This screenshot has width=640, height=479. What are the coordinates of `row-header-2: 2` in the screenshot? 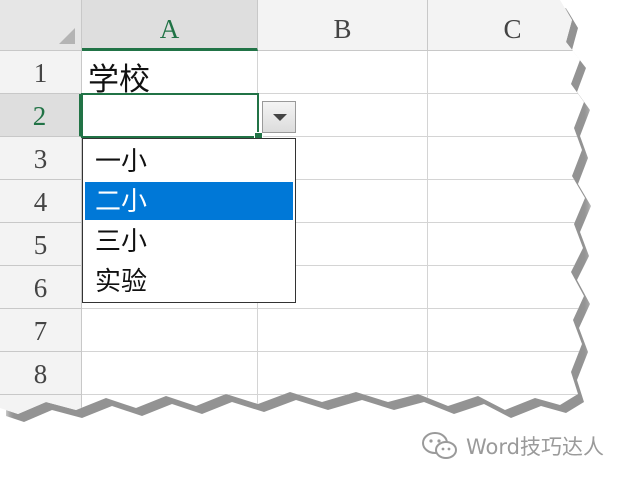 It's located at (41, 115).